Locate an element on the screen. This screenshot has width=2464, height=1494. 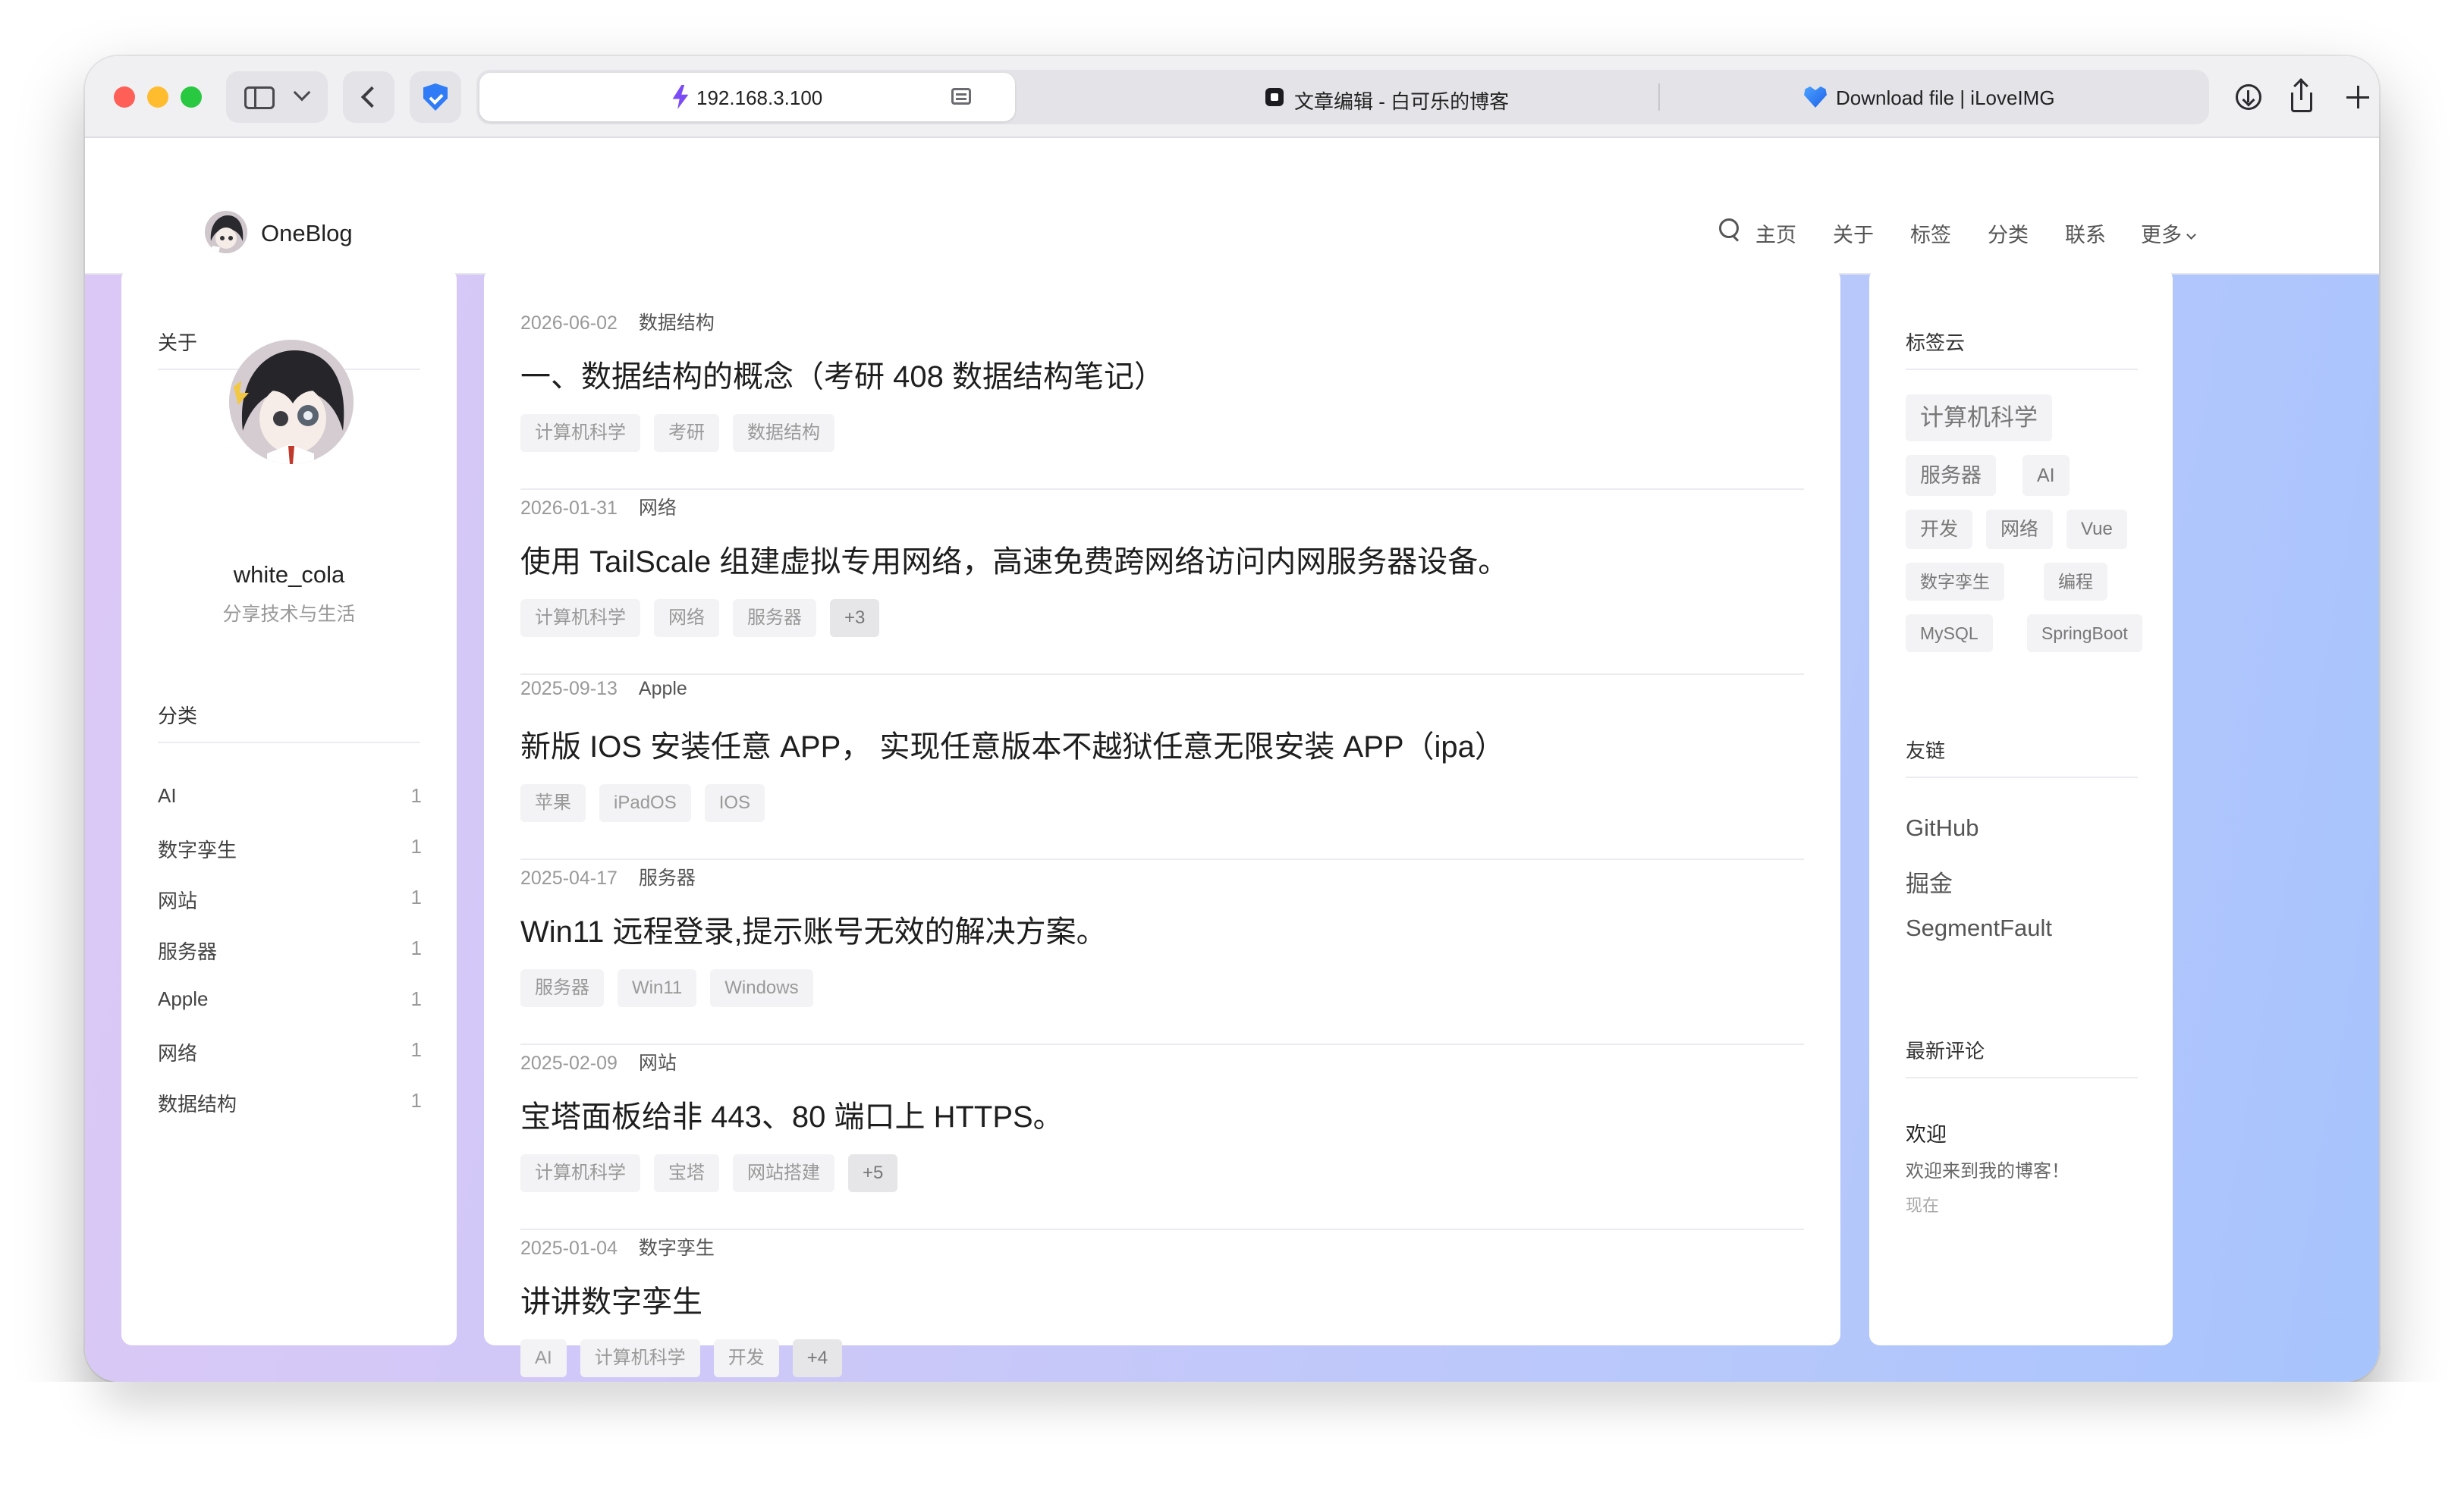
cloud-tag: 服务器 is located at coordinates (1951, 475).